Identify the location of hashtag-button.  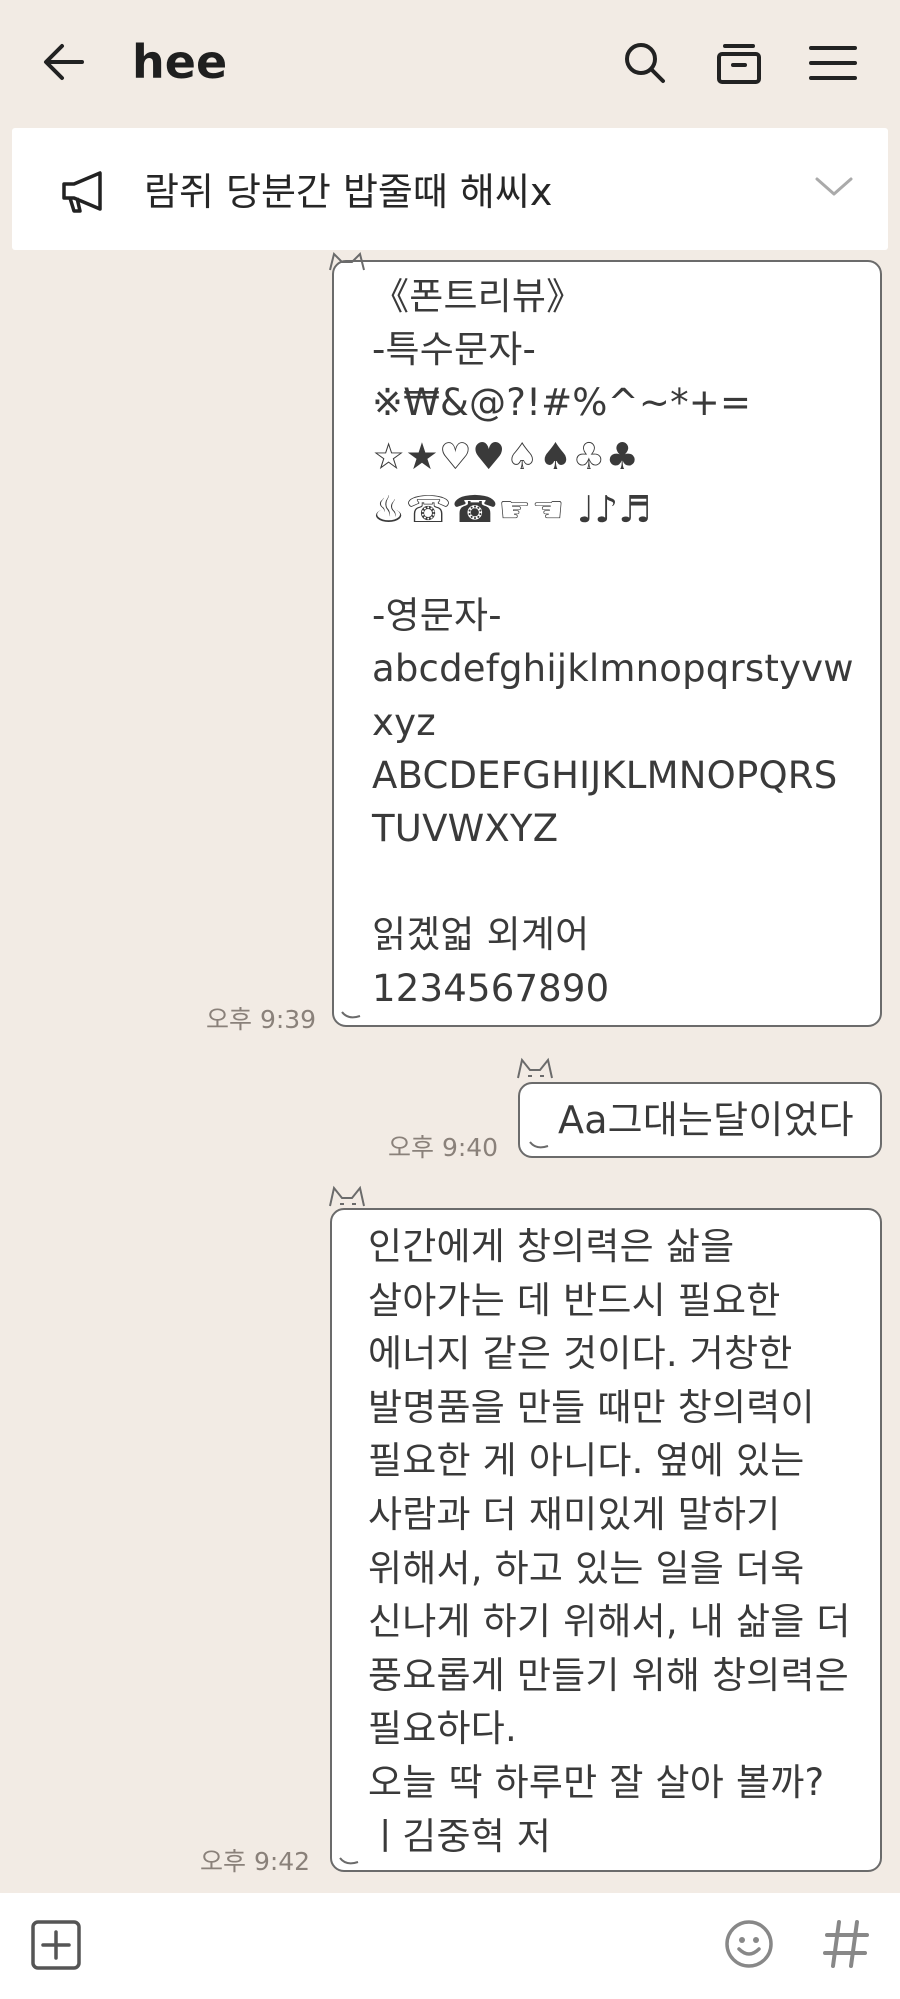
(846, 1944).